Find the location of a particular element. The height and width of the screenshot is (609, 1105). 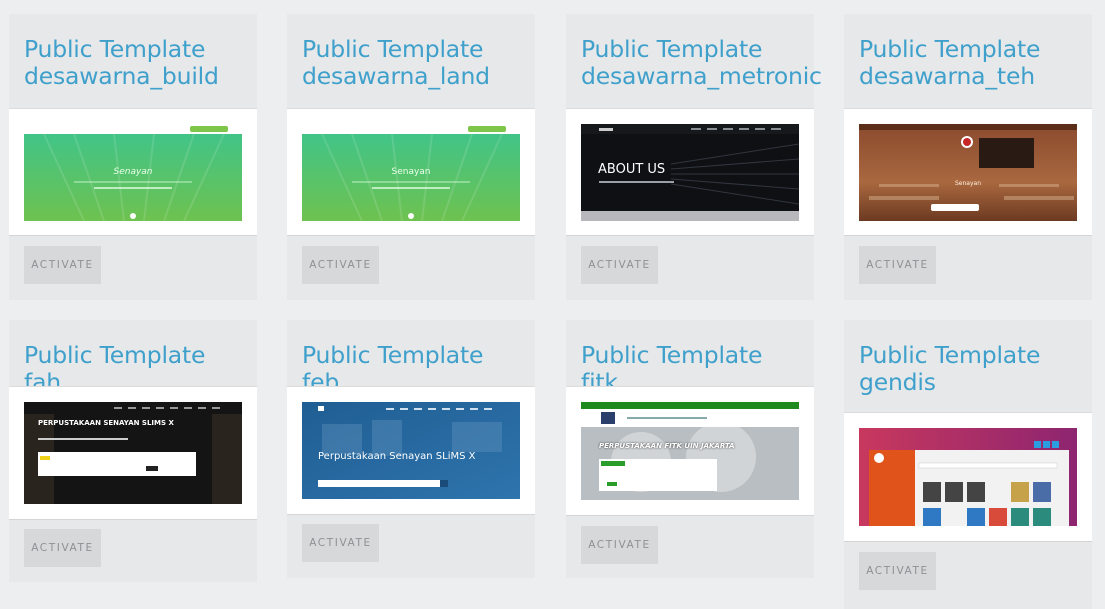

template-thumbnail is located at coordinates (968, 477).